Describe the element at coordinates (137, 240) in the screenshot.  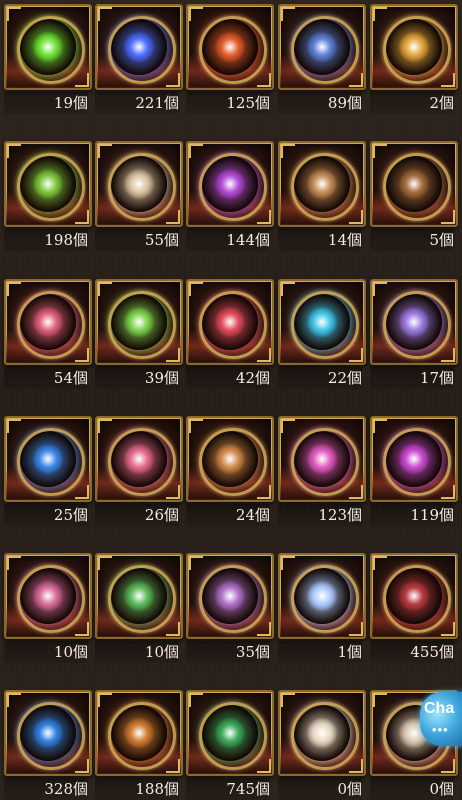
I see `item-count: 55個` at that location.